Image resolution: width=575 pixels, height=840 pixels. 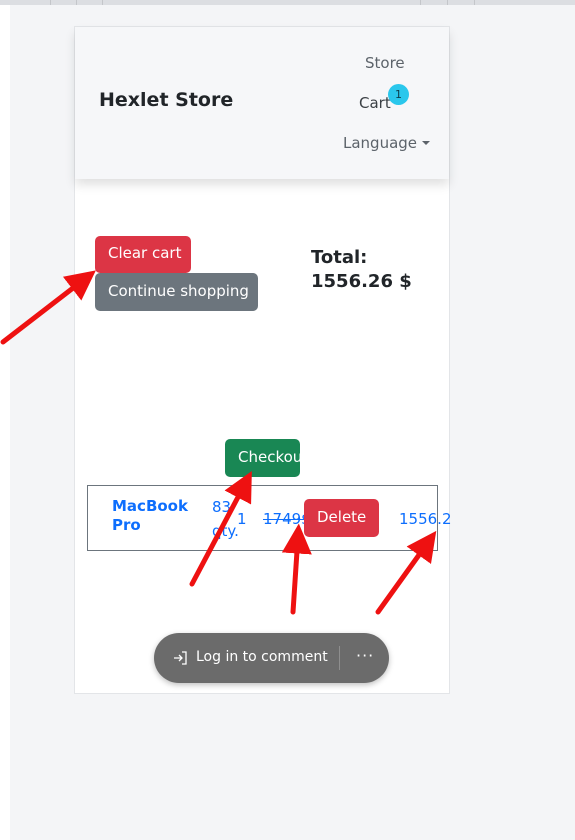 What do you see at coordinates (339, 257) in the screenshot?
I see `total-label: Total:` at bounding box center [339, 257].